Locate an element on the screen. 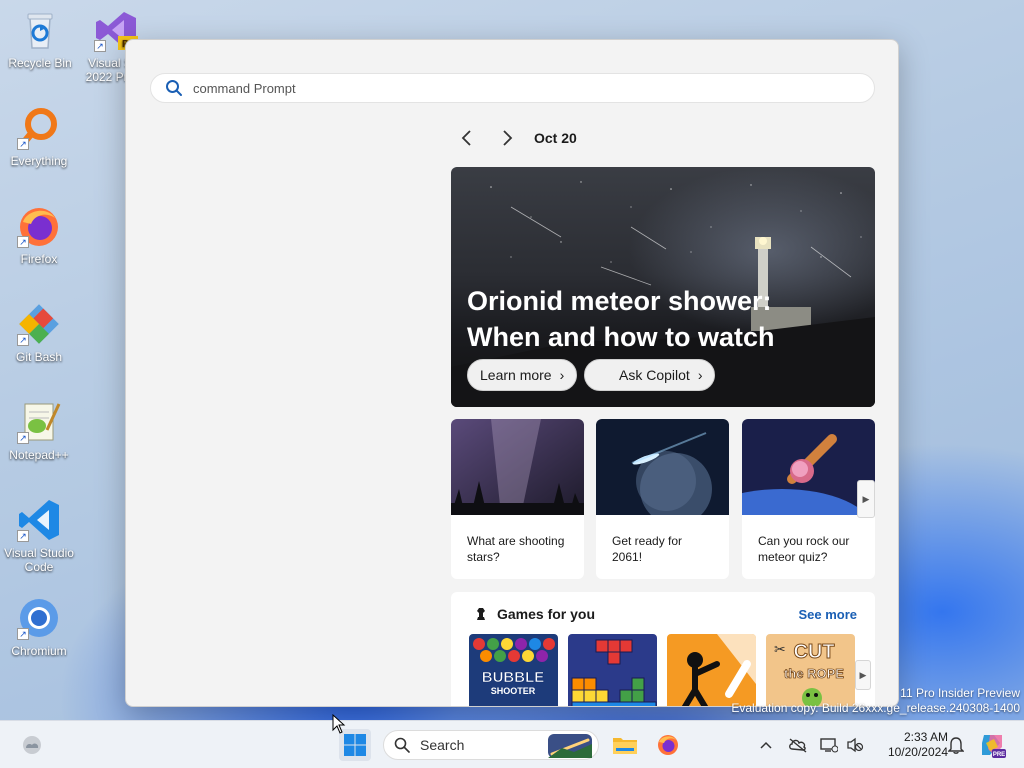 The height and width of the screenshot is (768, 1024). card-shooting-stars: What are shooting stars? is located at coordinates (517, 499).